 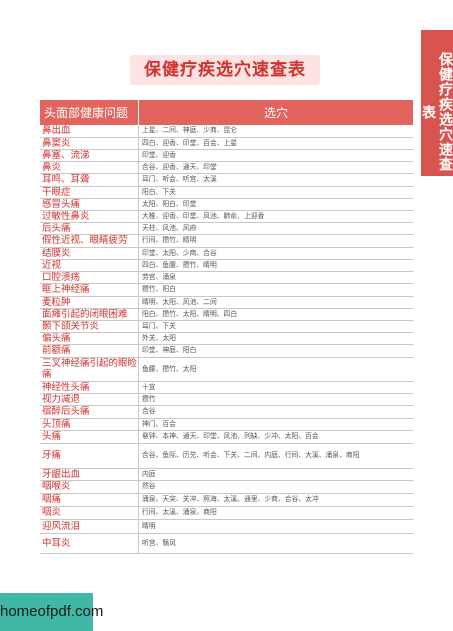 I want to click on acupoints-cell: 行间、太溪、涌泉、商阳, so click(x=275, y=513).